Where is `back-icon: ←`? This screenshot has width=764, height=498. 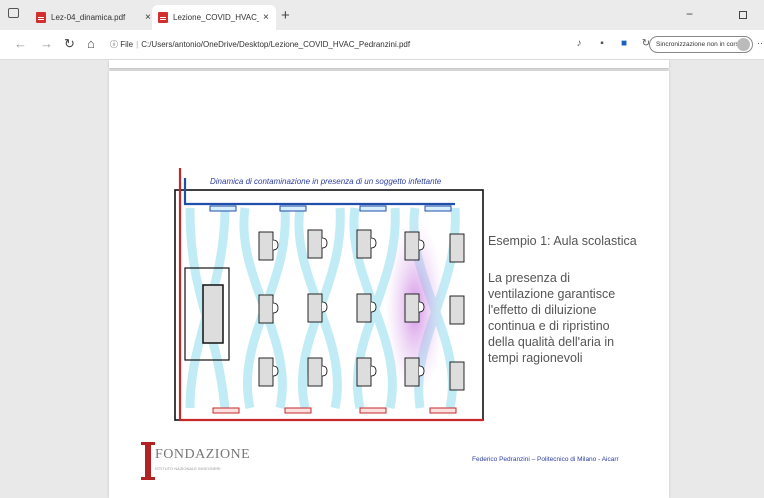 back-icon: ← is located at coordinates (20, 43).